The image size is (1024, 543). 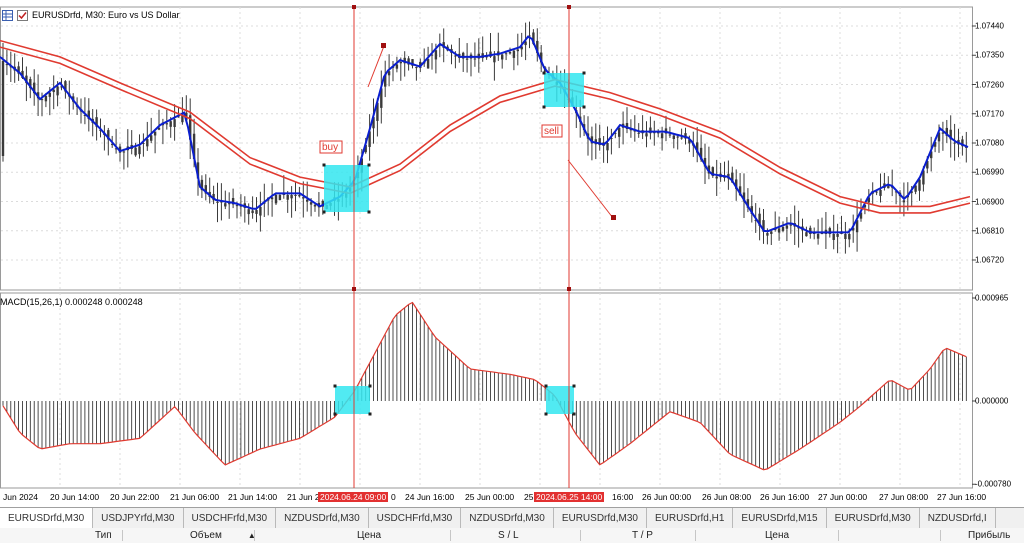 I want to click on buy-zone-box, so click(x=346, y=188).